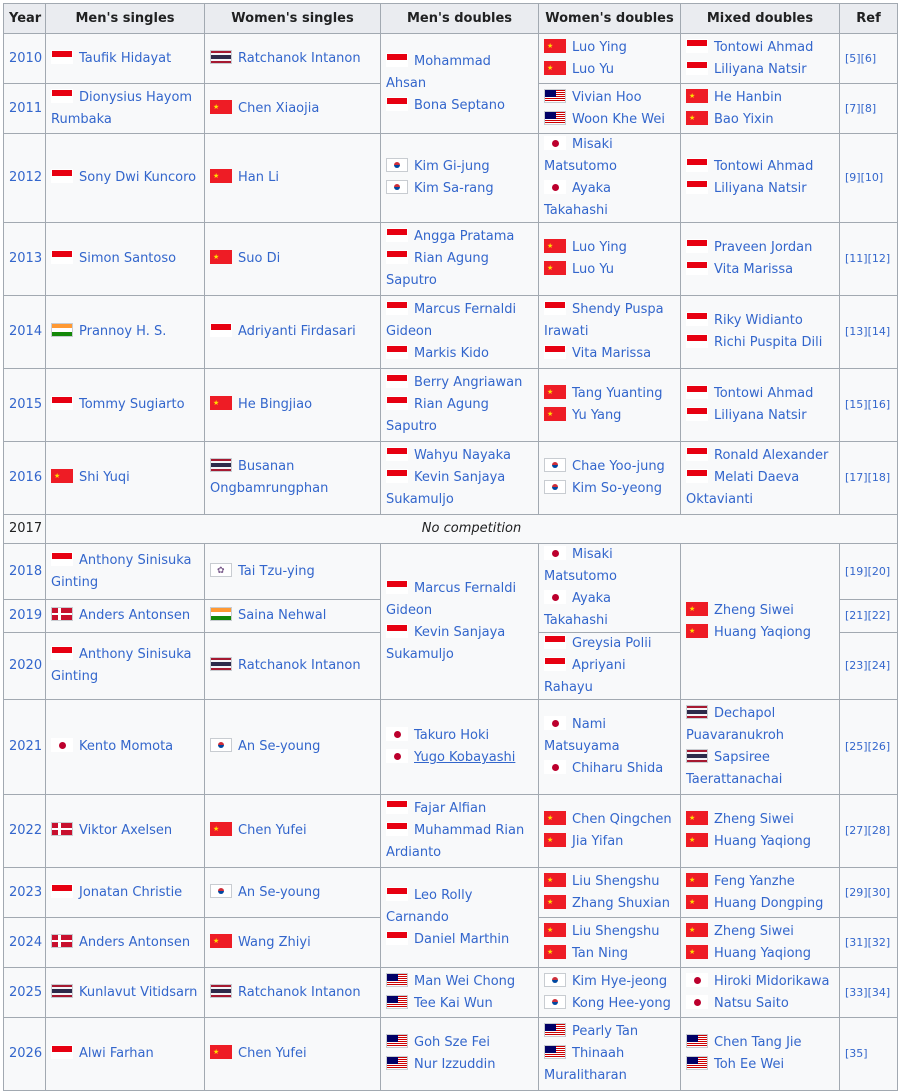  I want to click on player-name-link: Saina Nehwal, so click(282, 615).